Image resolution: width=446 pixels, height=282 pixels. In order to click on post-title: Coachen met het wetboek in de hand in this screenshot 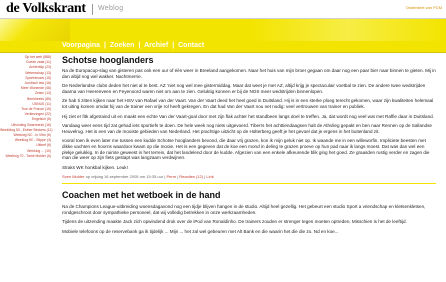, I will do `click(249, 195)`.